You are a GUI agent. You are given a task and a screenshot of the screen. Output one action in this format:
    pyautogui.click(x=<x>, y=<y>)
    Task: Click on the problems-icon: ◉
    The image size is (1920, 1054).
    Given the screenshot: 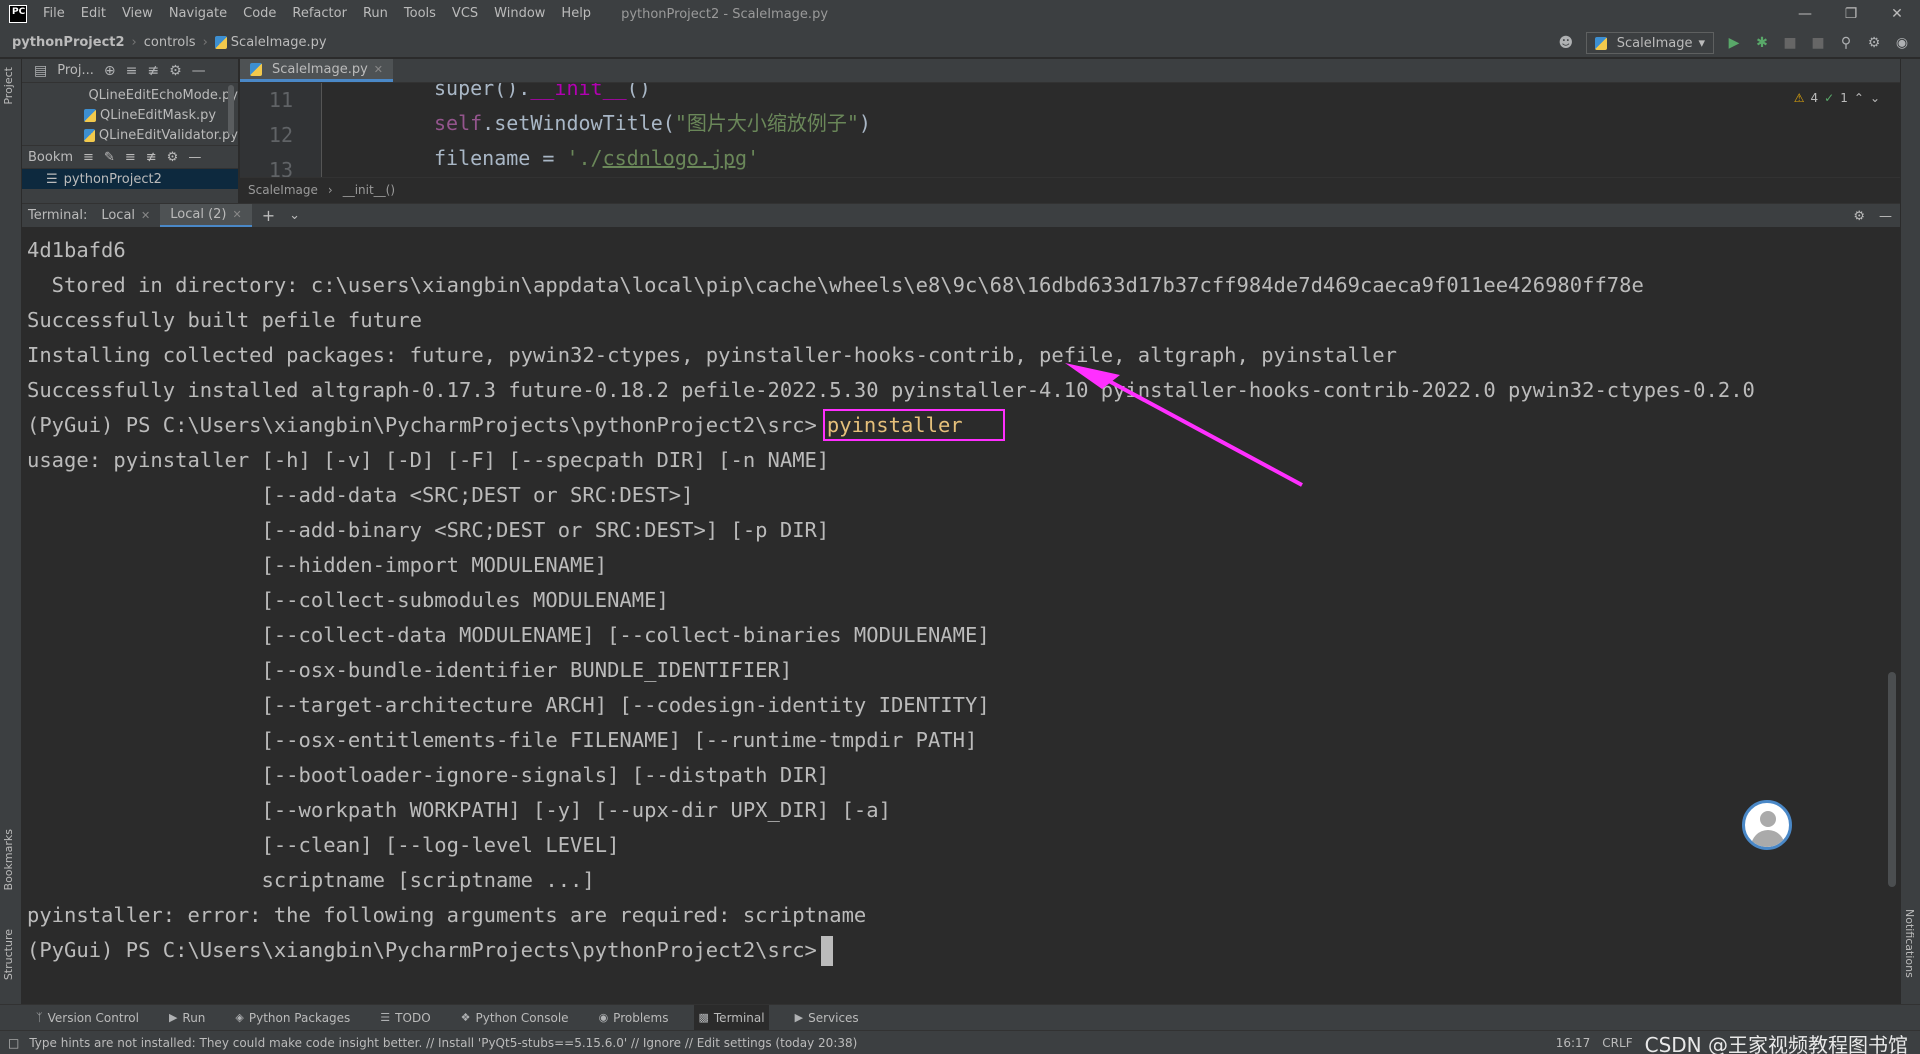 What is the action you would take?
    pyautogui.click(x=603, y=1017)
    